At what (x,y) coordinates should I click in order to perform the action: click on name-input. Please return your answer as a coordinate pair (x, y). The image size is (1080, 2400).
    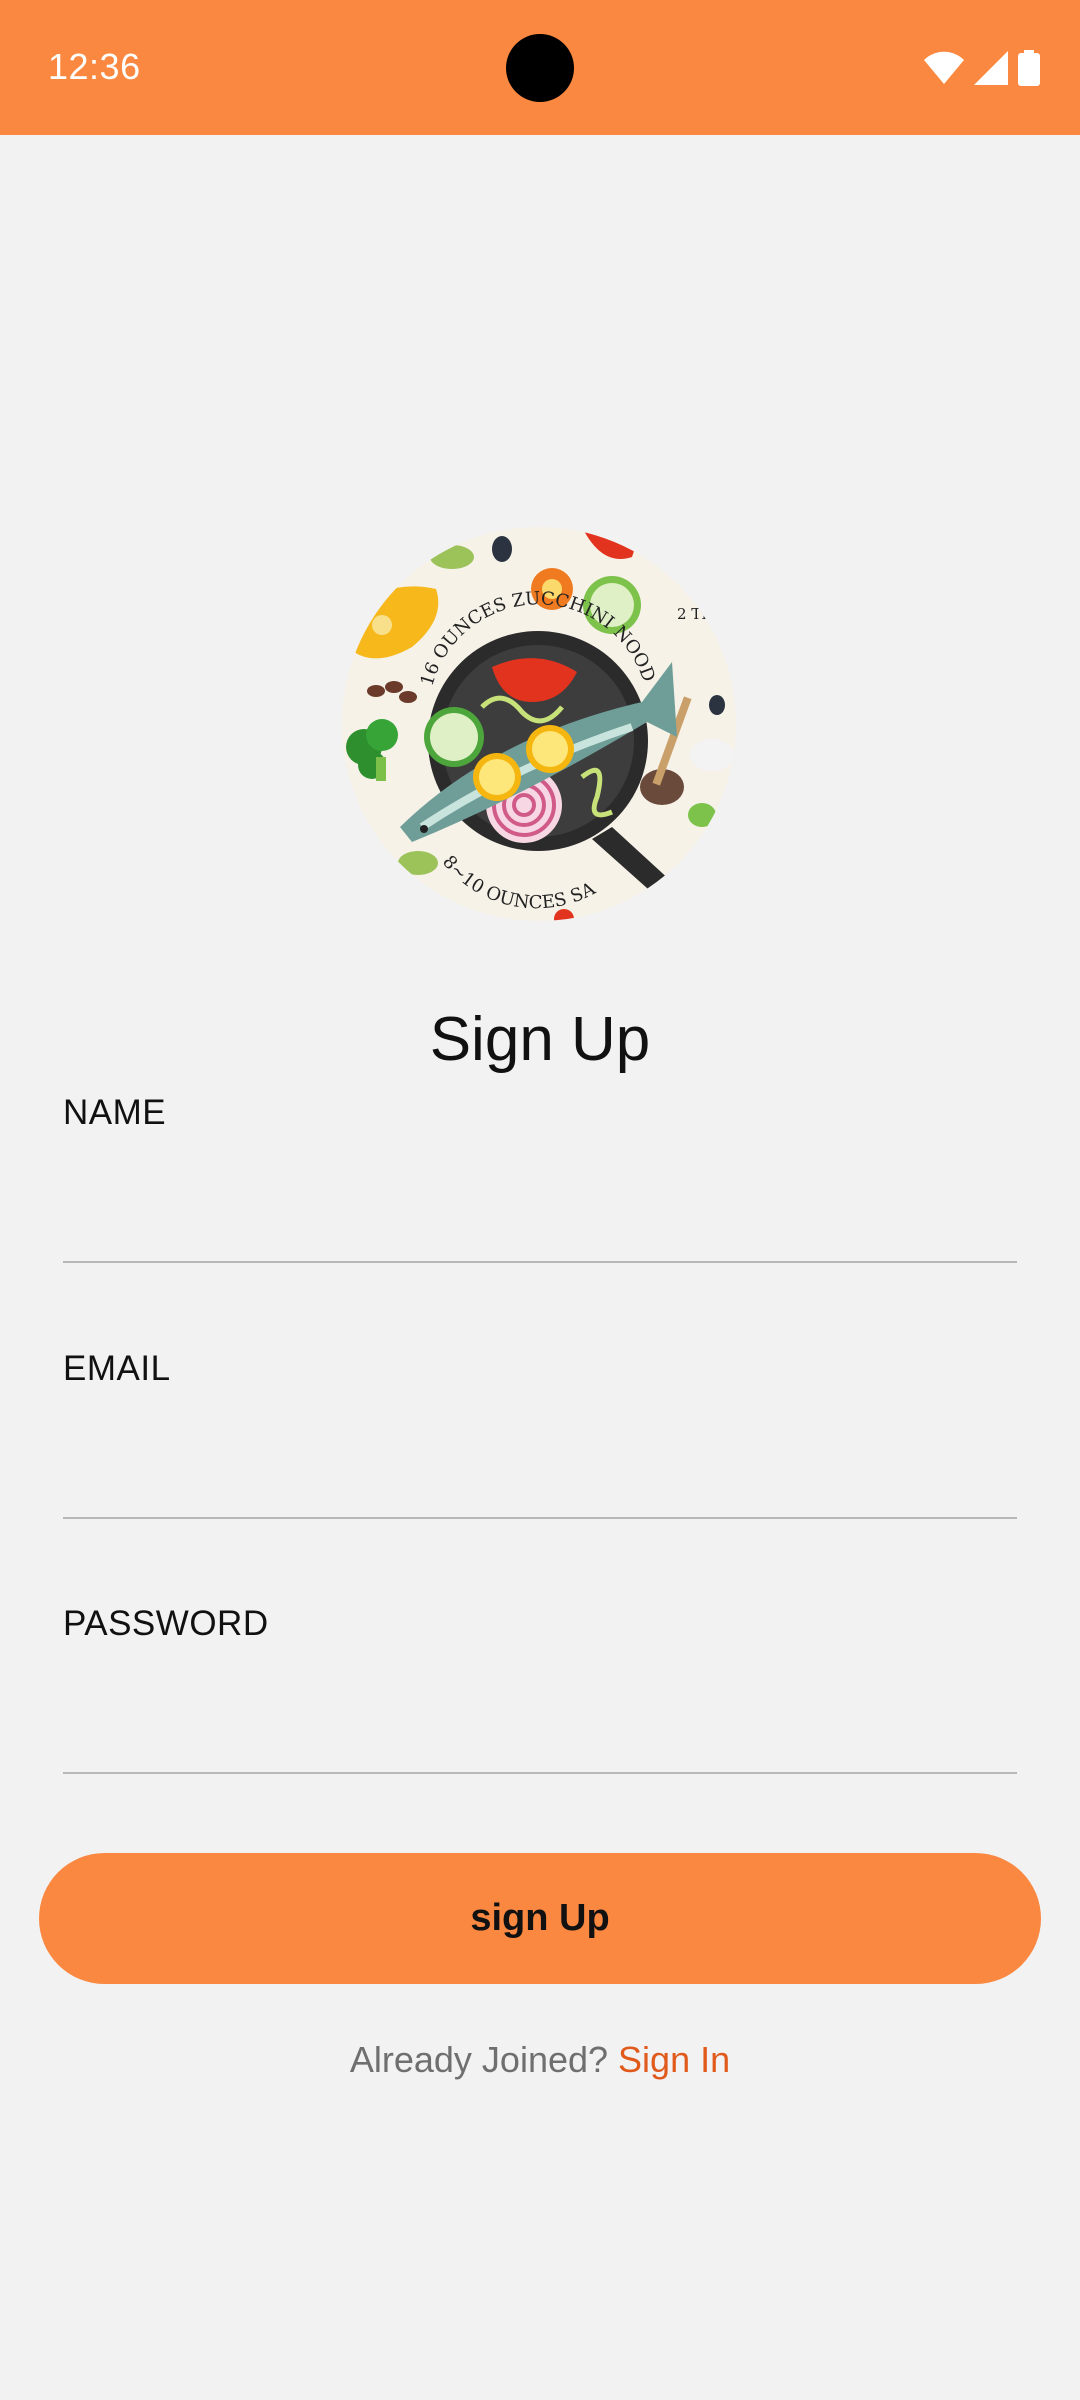
    Looking at the image, I should click on (540, 1223).